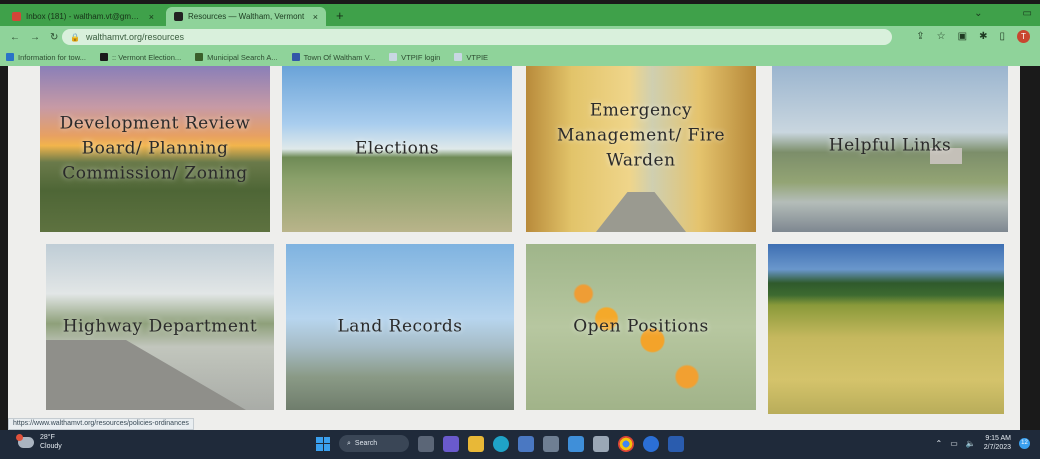 The height and width of the screenshot is (459, 1040). What do you see at coordinates (601, 443) in the screenshot?
I see `chat-icon` at bounding box center [601, 443].